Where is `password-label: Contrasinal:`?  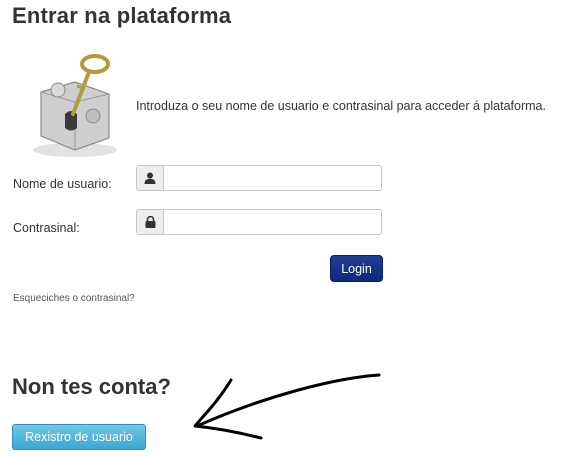
password-label: Contrasinal: is located at coordinates (46, 228).